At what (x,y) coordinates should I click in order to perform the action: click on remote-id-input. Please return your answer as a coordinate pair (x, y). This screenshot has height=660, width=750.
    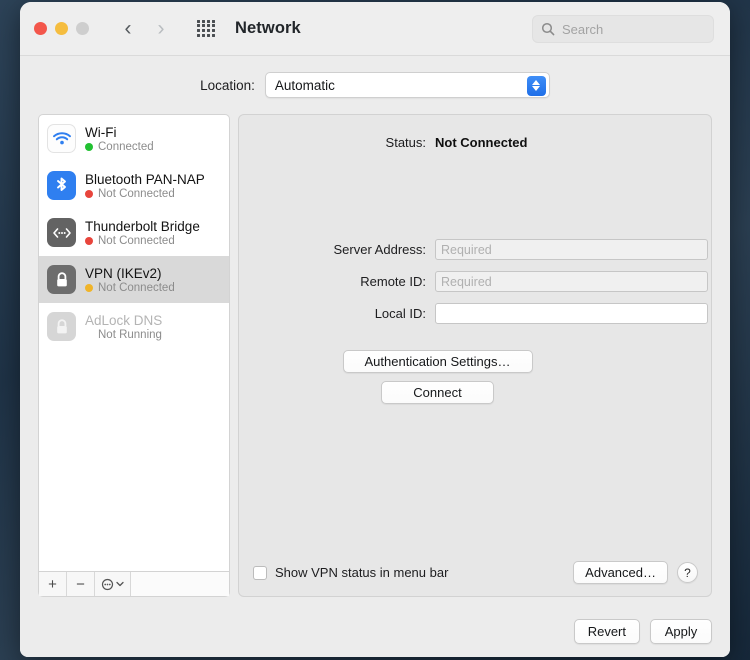
    Looking at the image, I should click on (571, 281).